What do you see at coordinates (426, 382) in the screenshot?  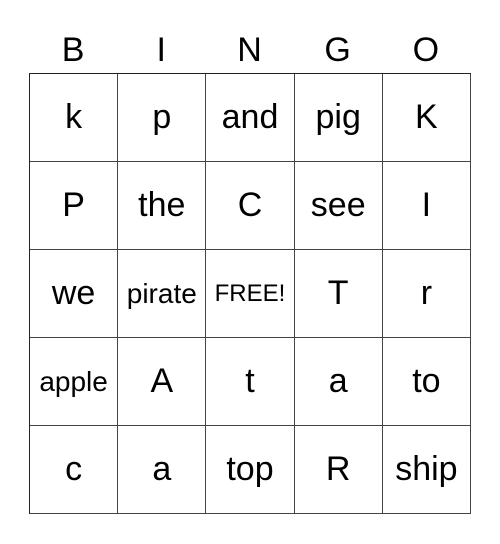 I see `bingo-cell: to` at bounding box center [426, 382].